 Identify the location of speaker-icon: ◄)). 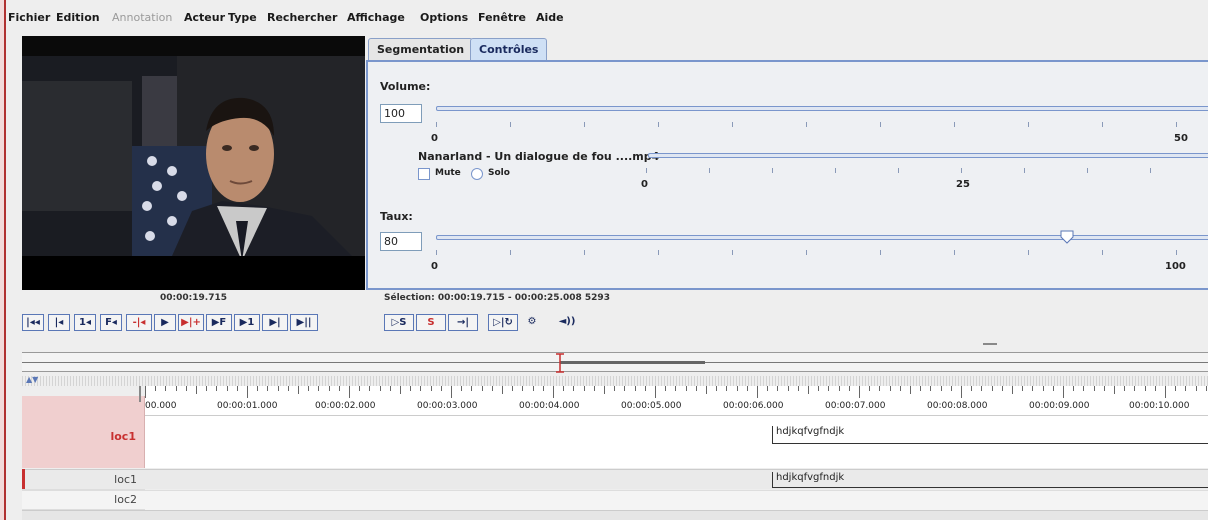
(567, 322).